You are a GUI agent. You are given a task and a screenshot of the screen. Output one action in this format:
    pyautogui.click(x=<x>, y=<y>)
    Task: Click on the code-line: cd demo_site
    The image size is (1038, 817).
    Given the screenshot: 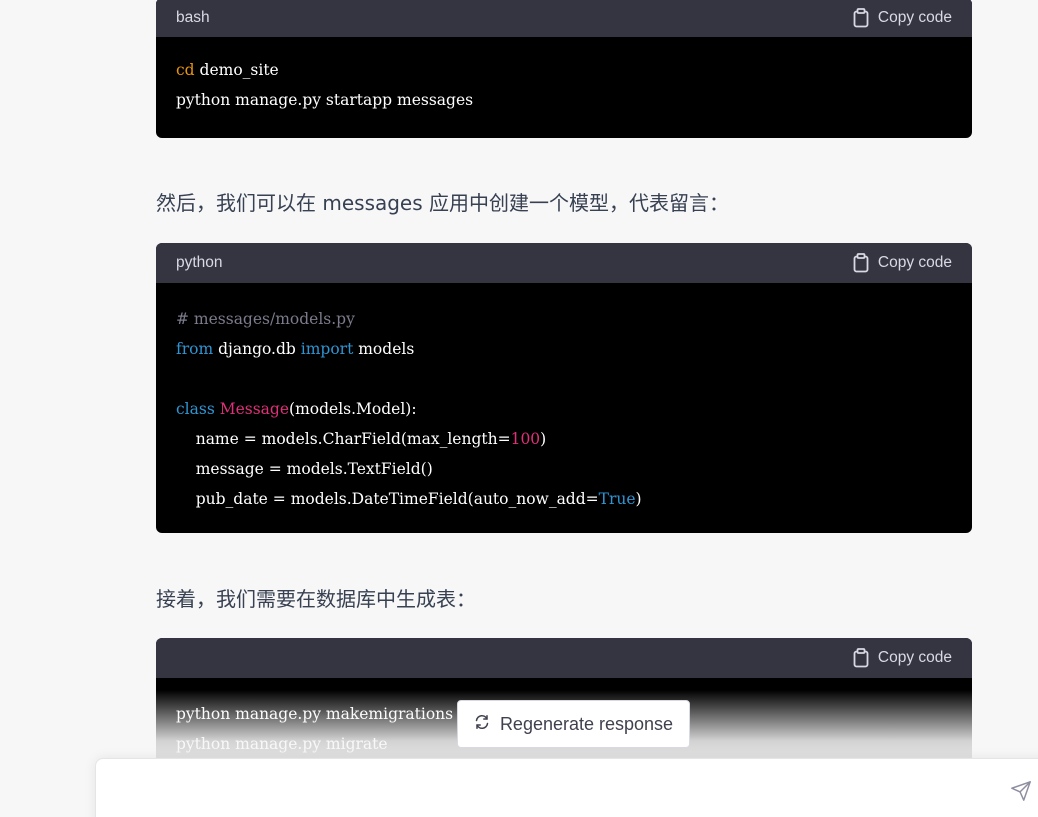 What is the action you would take?
    pyautogui.click(x=564, y=70)
    